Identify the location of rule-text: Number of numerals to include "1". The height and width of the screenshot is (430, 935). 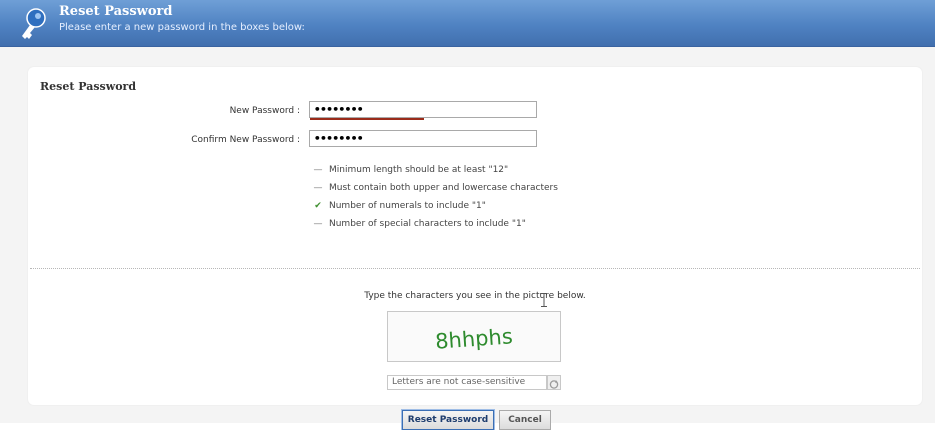
(407, 206).